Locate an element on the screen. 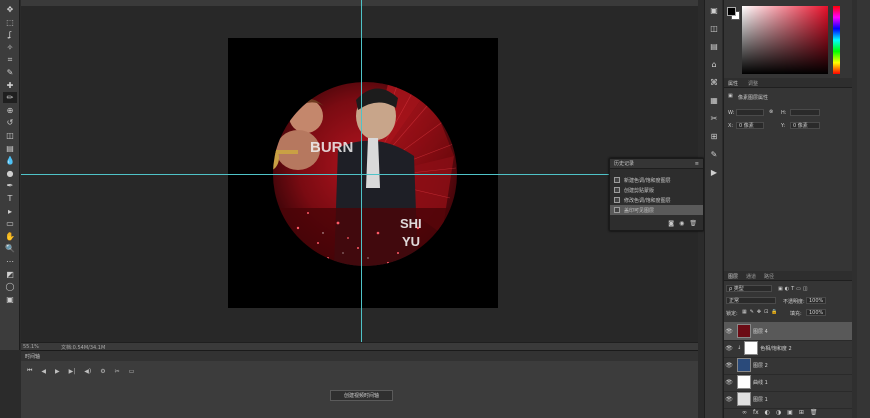  panel-scrollbar is located at coordinates (854, 209).